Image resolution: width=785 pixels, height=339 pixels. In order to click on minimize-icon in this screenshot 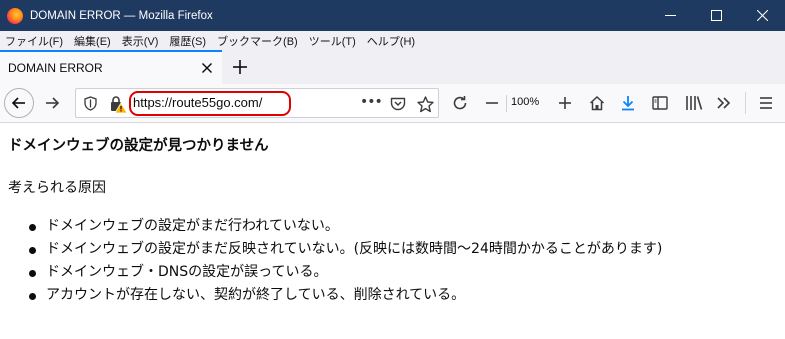, I will do `click(670, 15)`.